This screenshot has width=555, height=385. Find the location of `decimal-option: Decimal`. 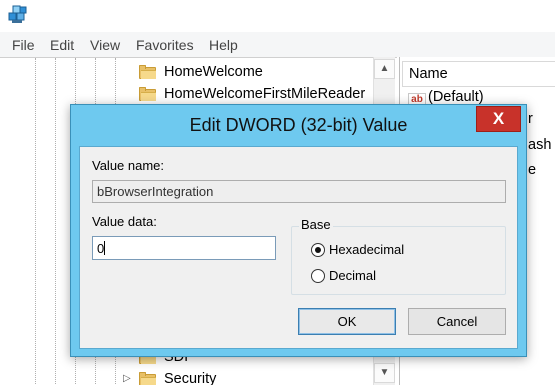

decimal-option: Decimal is located at coordinates (343, 275).